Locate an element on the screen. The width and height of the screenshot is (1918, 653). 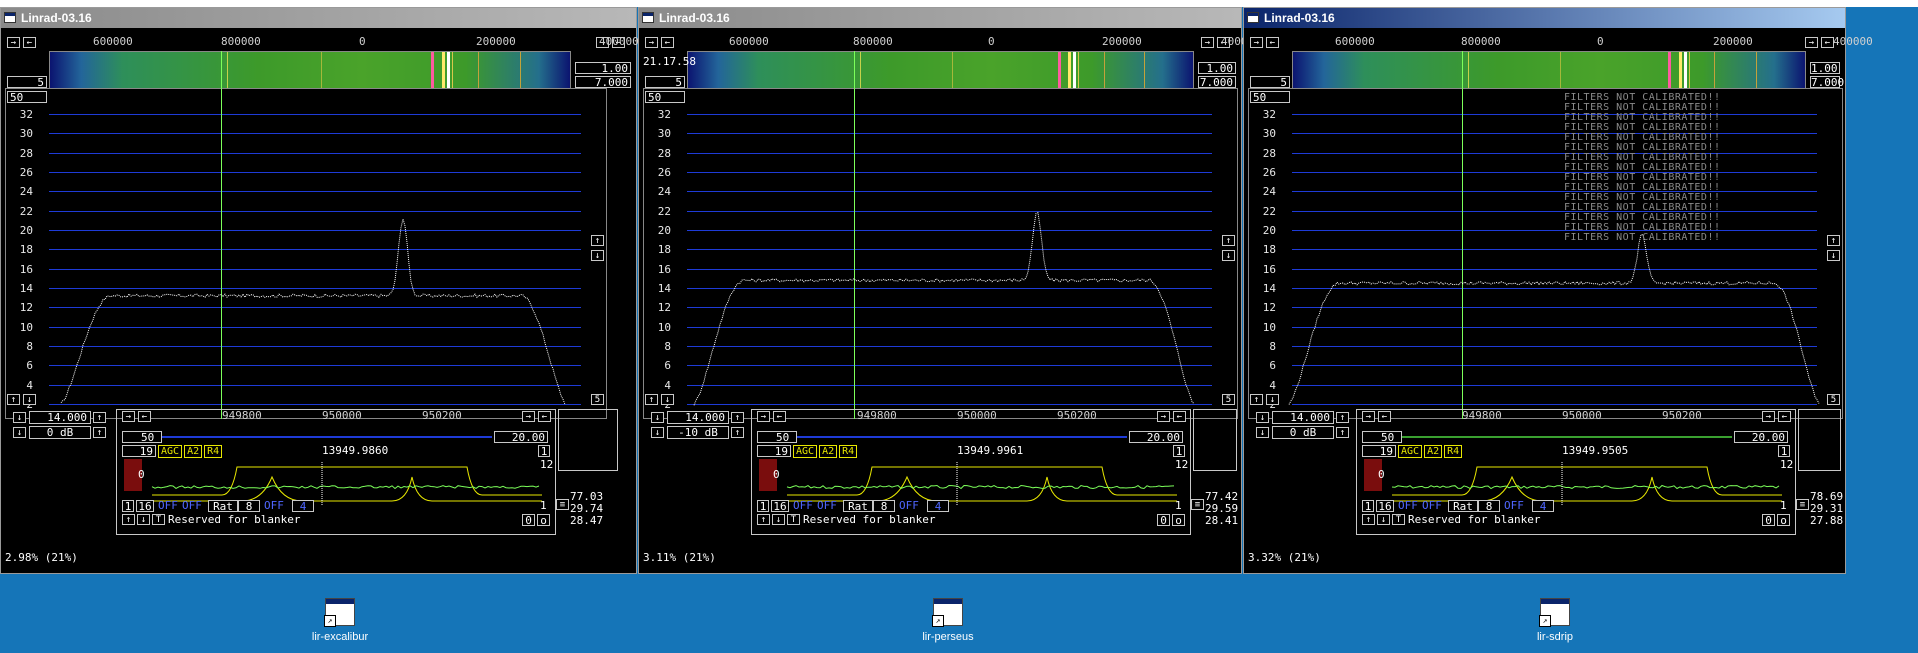
blanker-t-button: T is located at coordinates (1398, 519).